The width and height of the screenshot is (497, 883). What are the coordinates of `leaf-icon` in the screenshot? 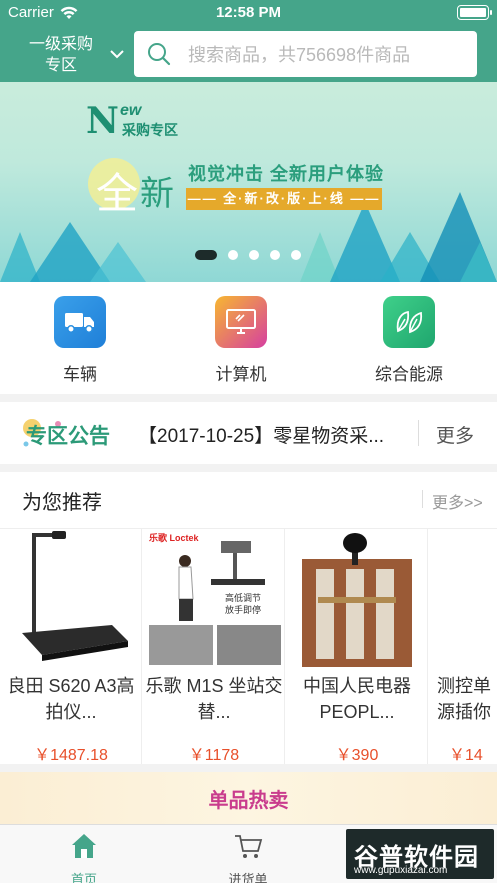 It's located at (409, 322).